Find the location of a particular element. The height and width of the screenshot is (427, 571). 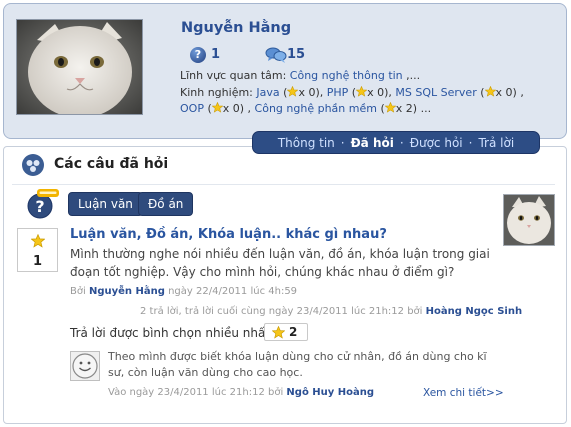

tab-asked: Đã hỏi is located at coordinates (372, 143).